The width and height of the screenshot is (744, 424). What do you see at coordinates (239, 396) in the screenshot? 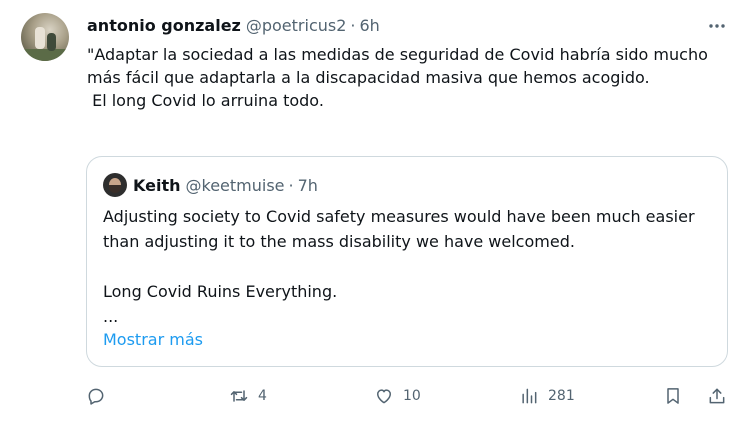
I see `retweet-icon` at bounding box center [239, 396].